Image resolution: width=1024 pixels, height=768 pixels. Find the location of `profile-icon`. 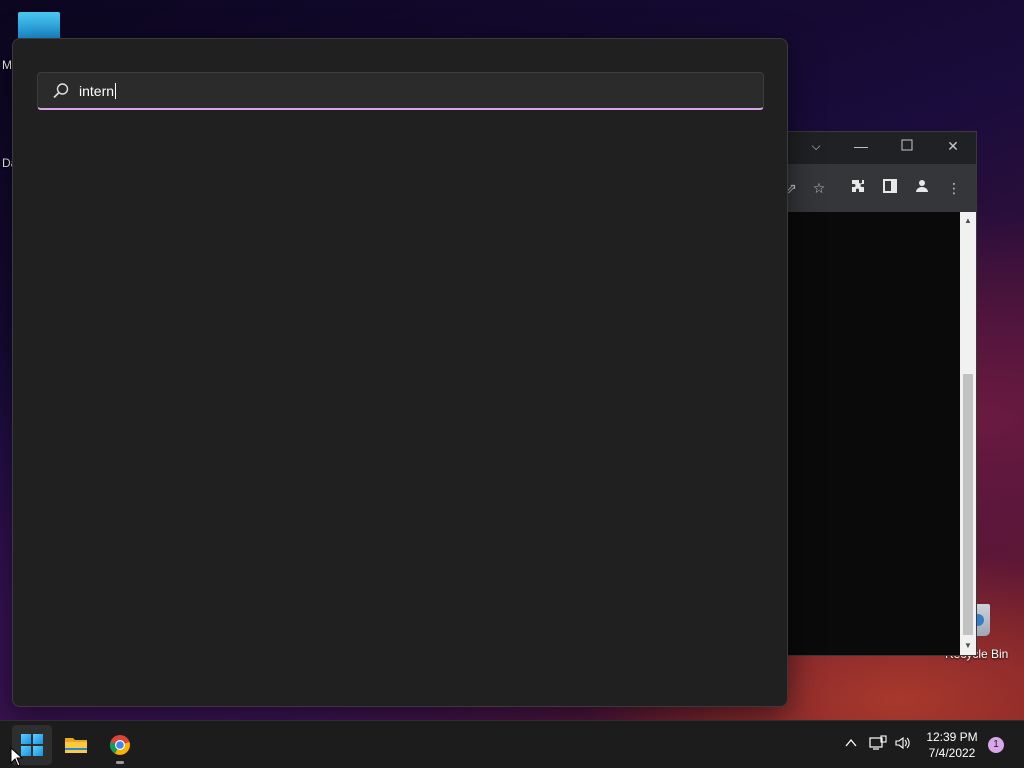

profile-icon is located at coordinates (922, 188).